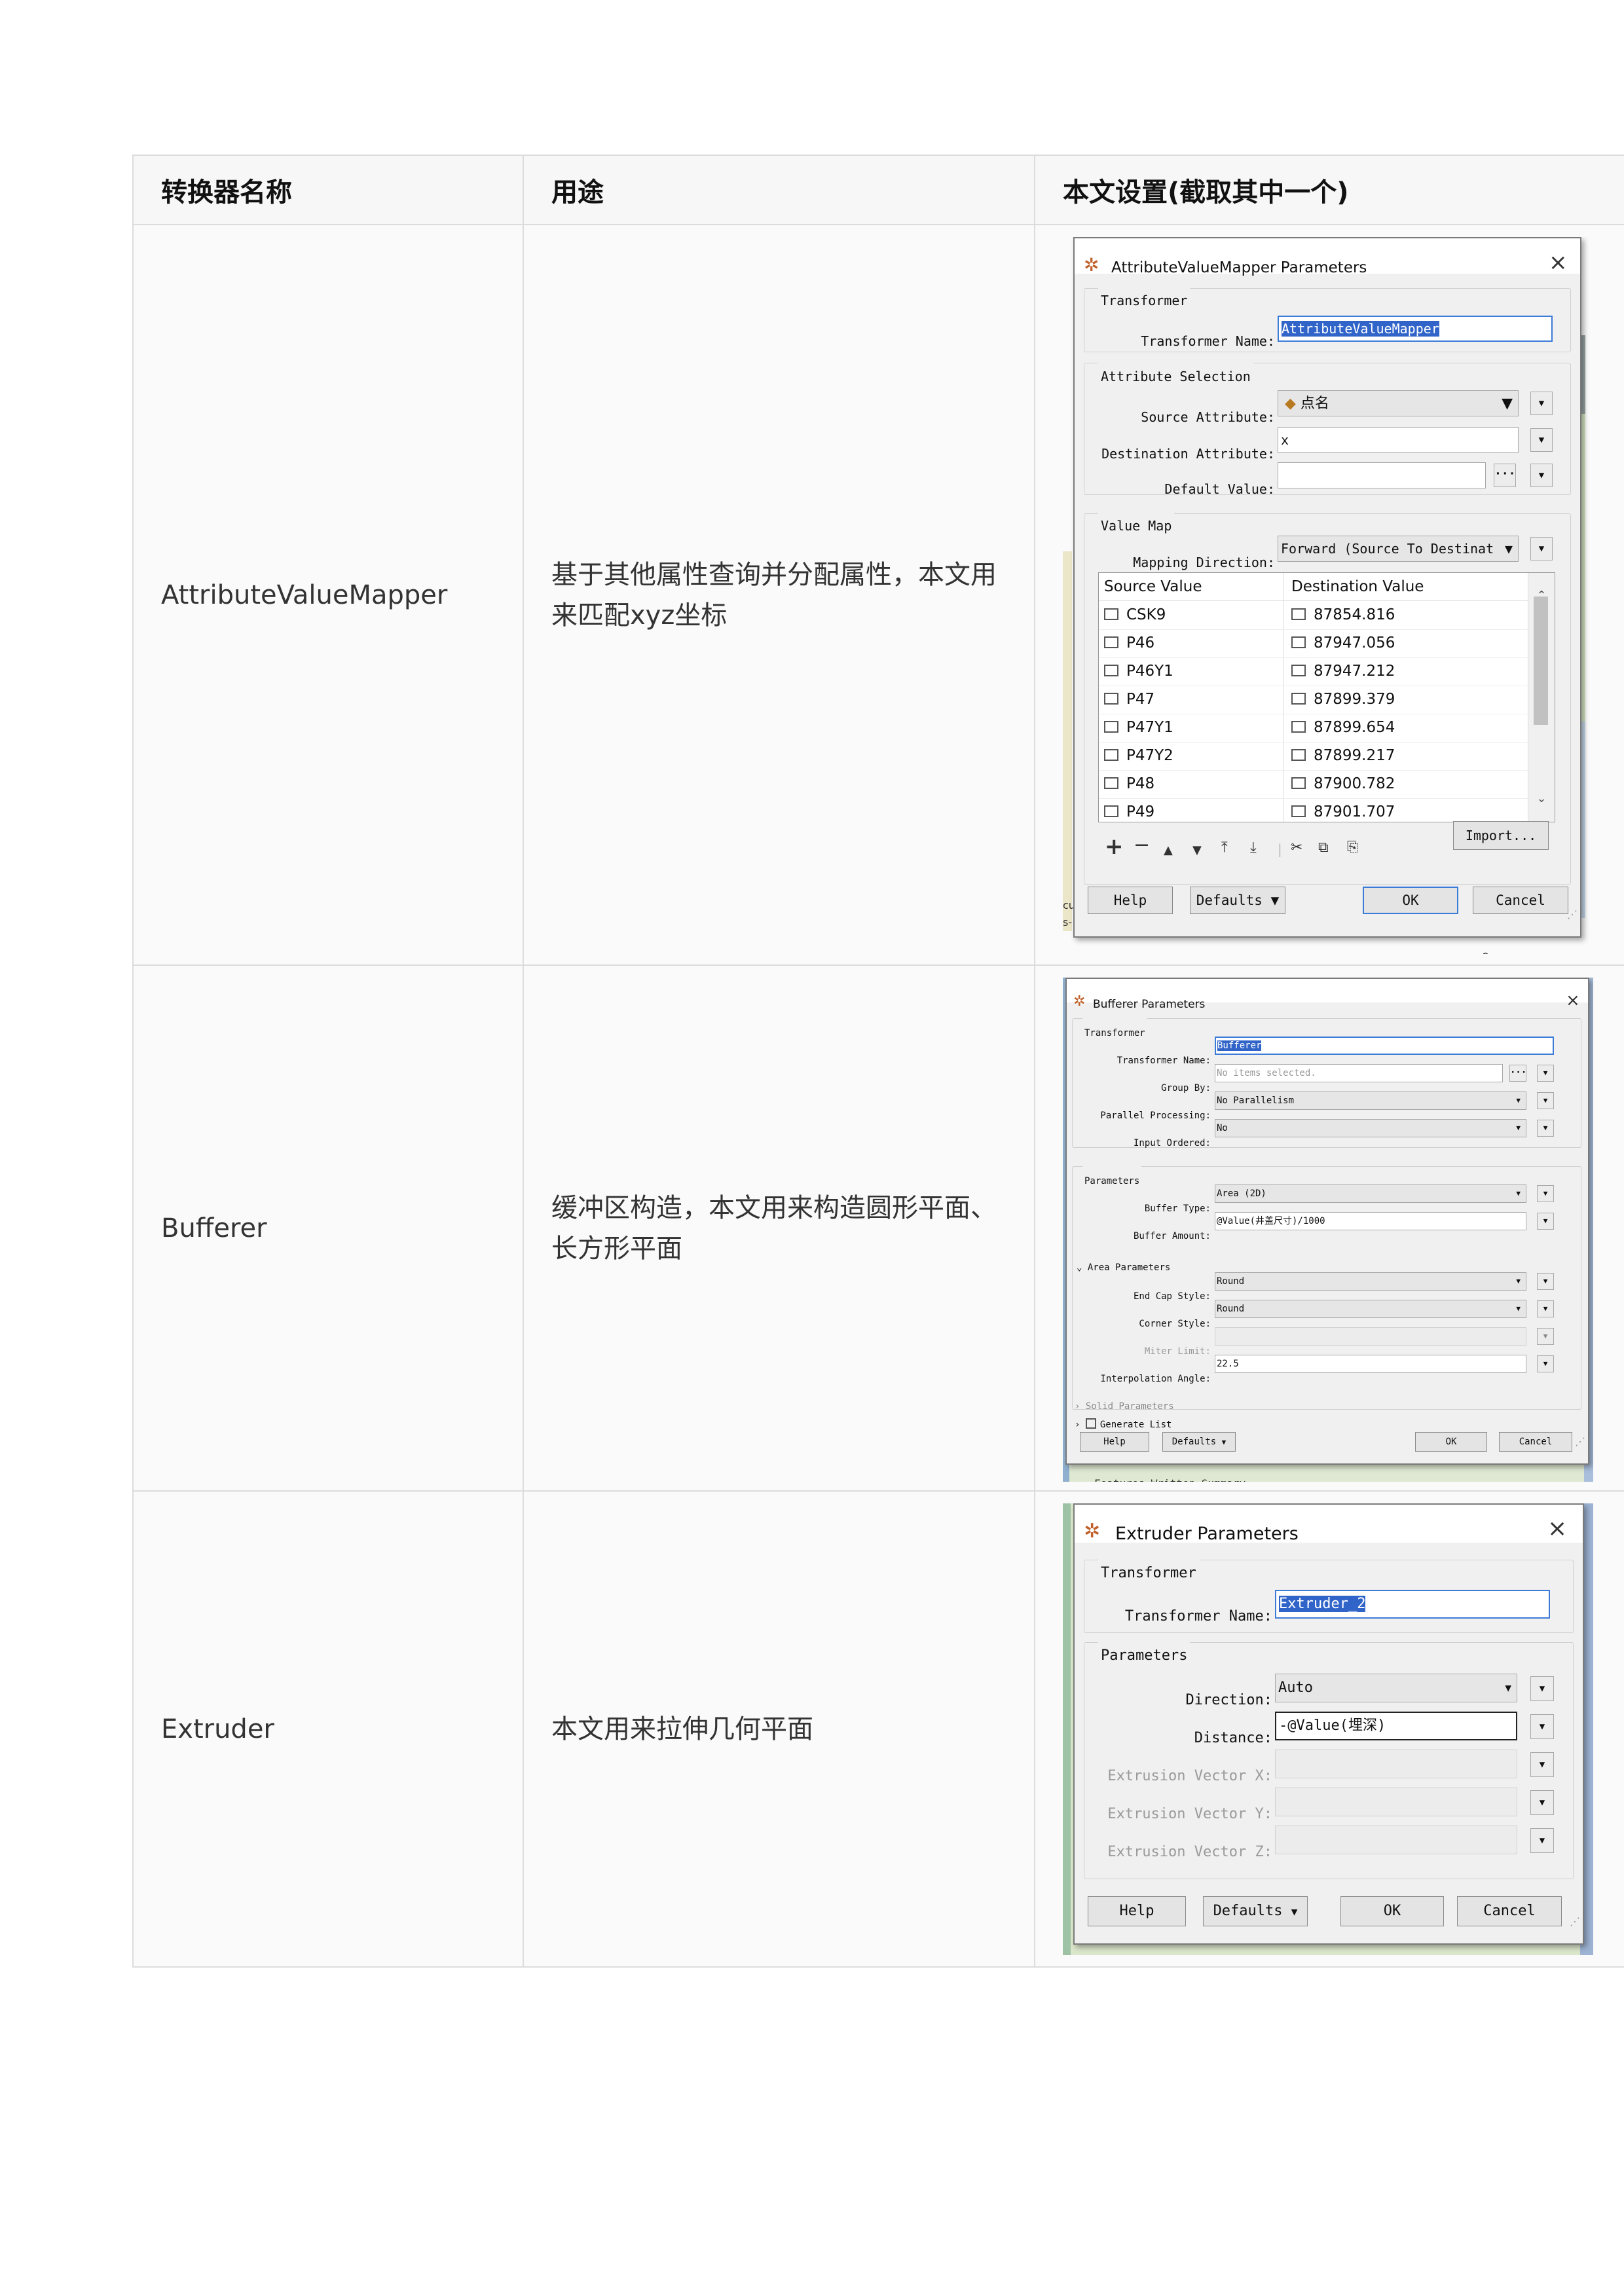  What do you see at coordinates (1542, 1688) in the screenshot?
I see `direction-menu-button: ▼` at bounding box center [1542, 1688].